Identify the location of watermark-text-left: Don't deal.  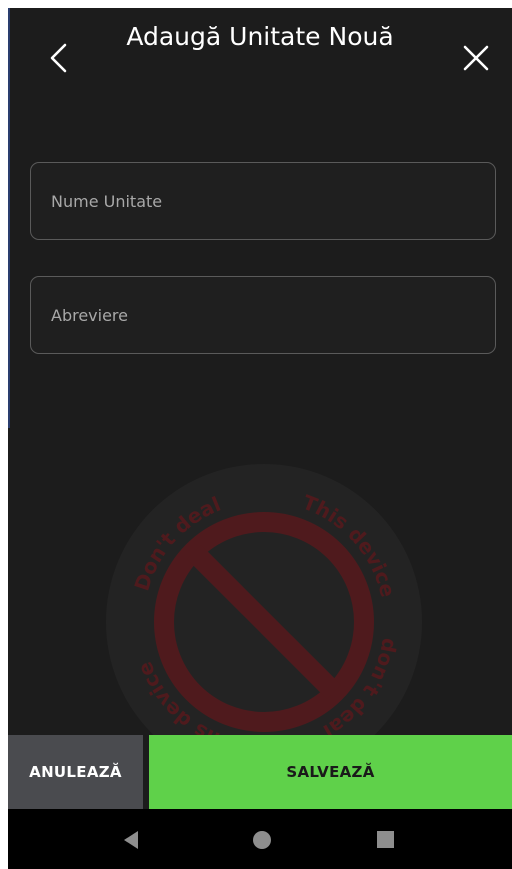
(176, 543).